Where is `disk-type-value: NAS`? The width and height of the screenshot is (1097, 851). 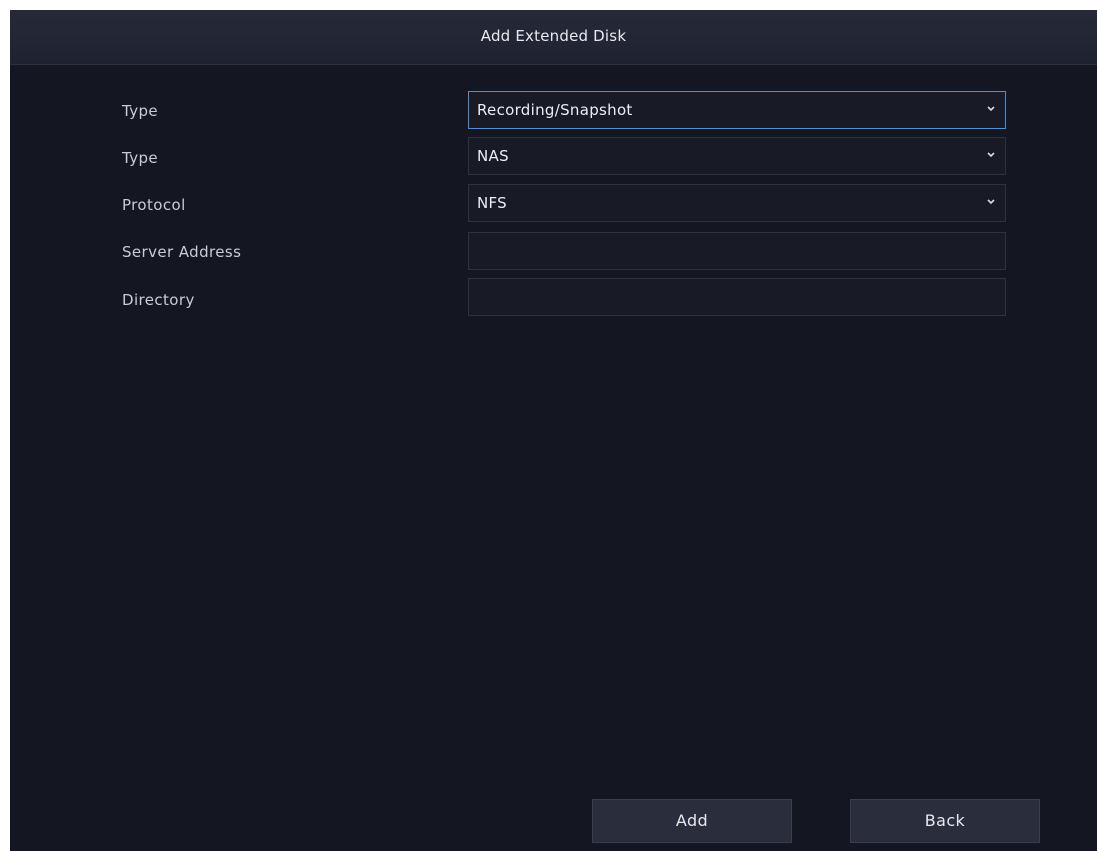
disk-type-value: NAS is located at coordinates (493, 156).